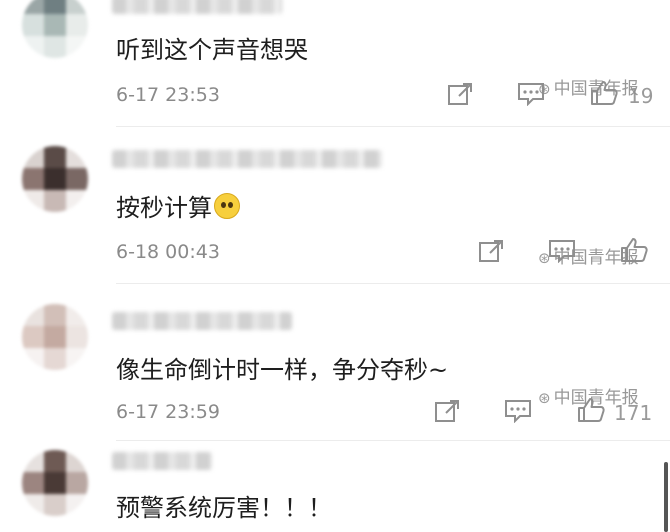 Image resolution: width=670 pixels, height=532 pixels. I want to click on emoji-icon, so click(227, 206).